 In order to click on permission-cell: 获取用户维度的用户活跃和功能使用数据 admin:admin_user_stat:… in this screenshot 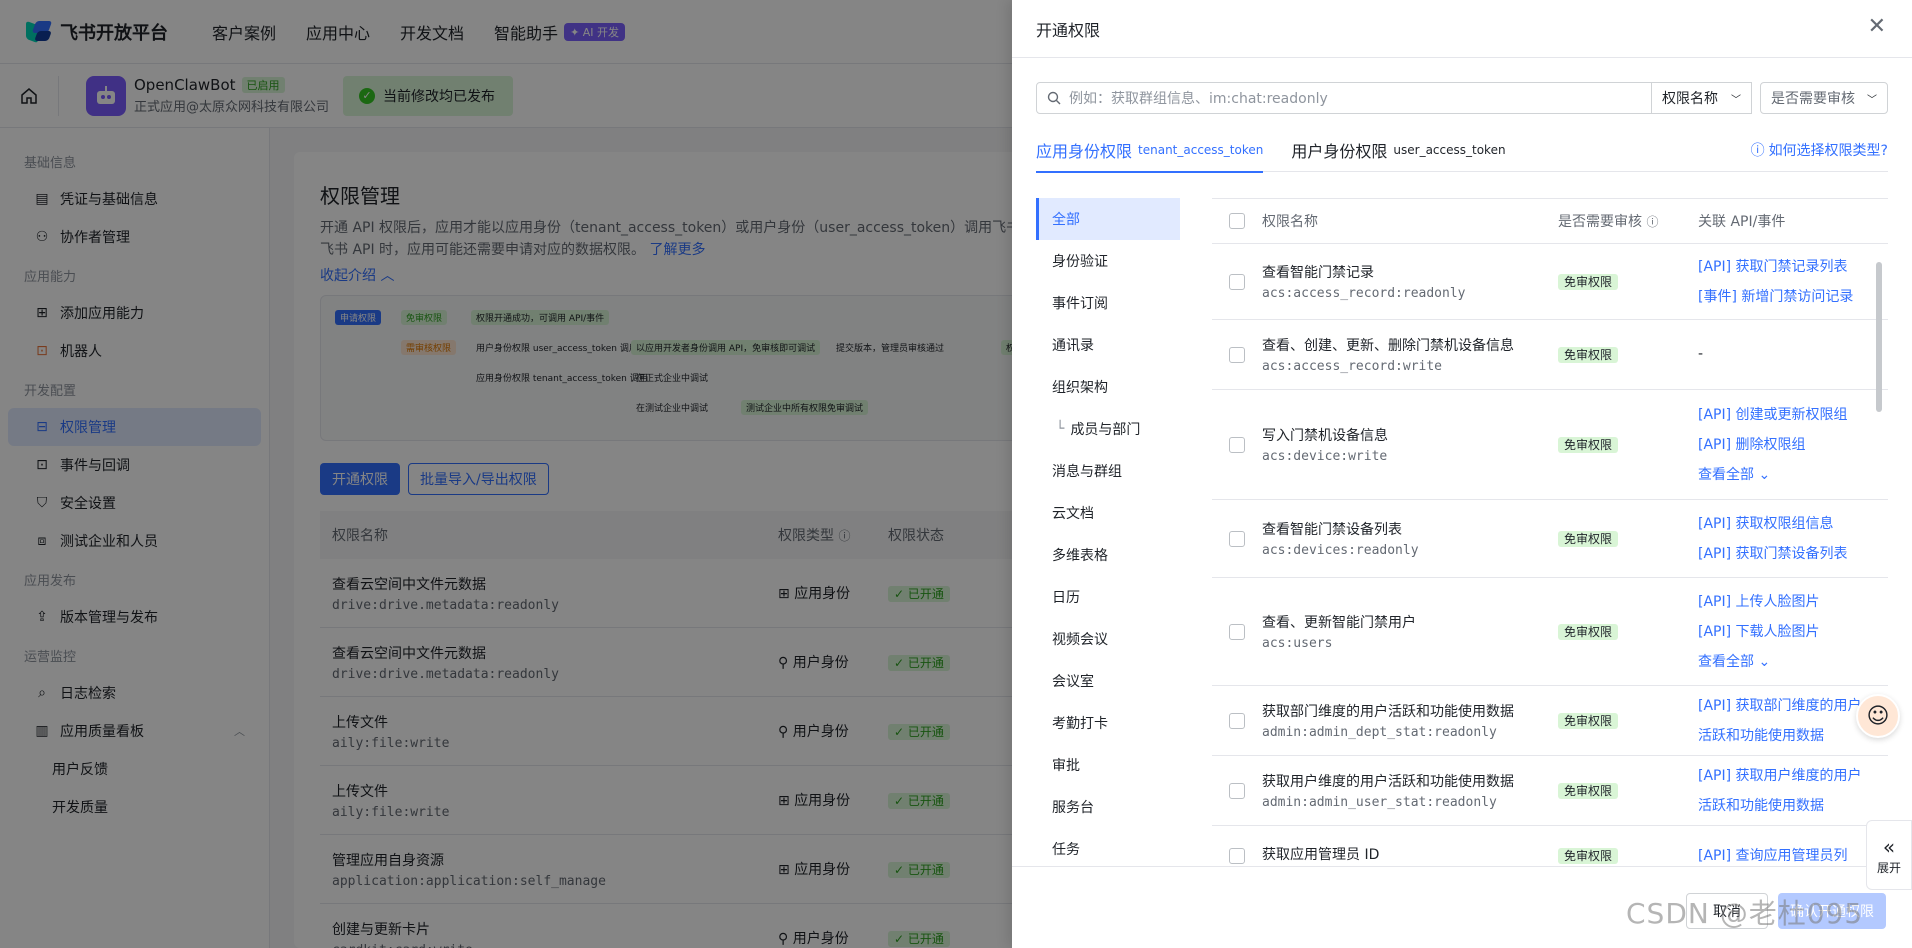, I will do `click(1410, 790)`.